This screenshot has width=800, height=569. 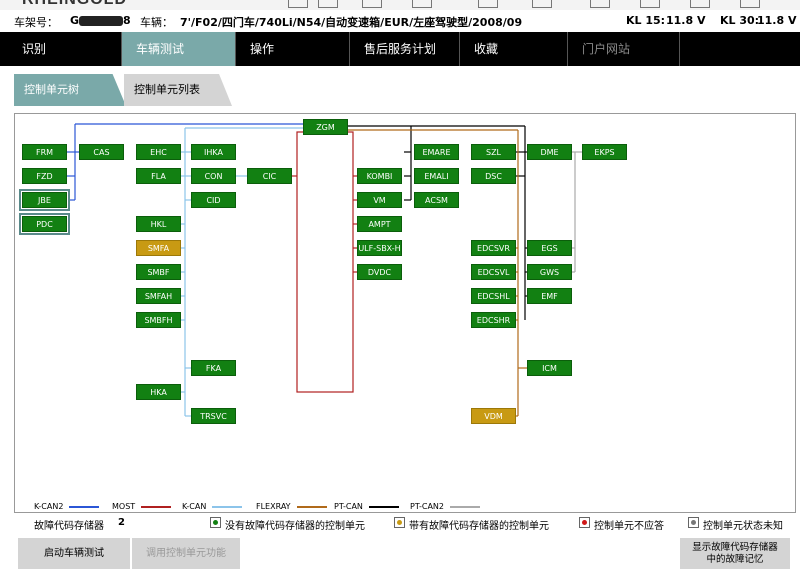 What do you see at coordinates (379, 248) in the screenshot?
I see `ecu-ulf-sbx-h: ULF-SBX-H` at bounding box center [379, 248].